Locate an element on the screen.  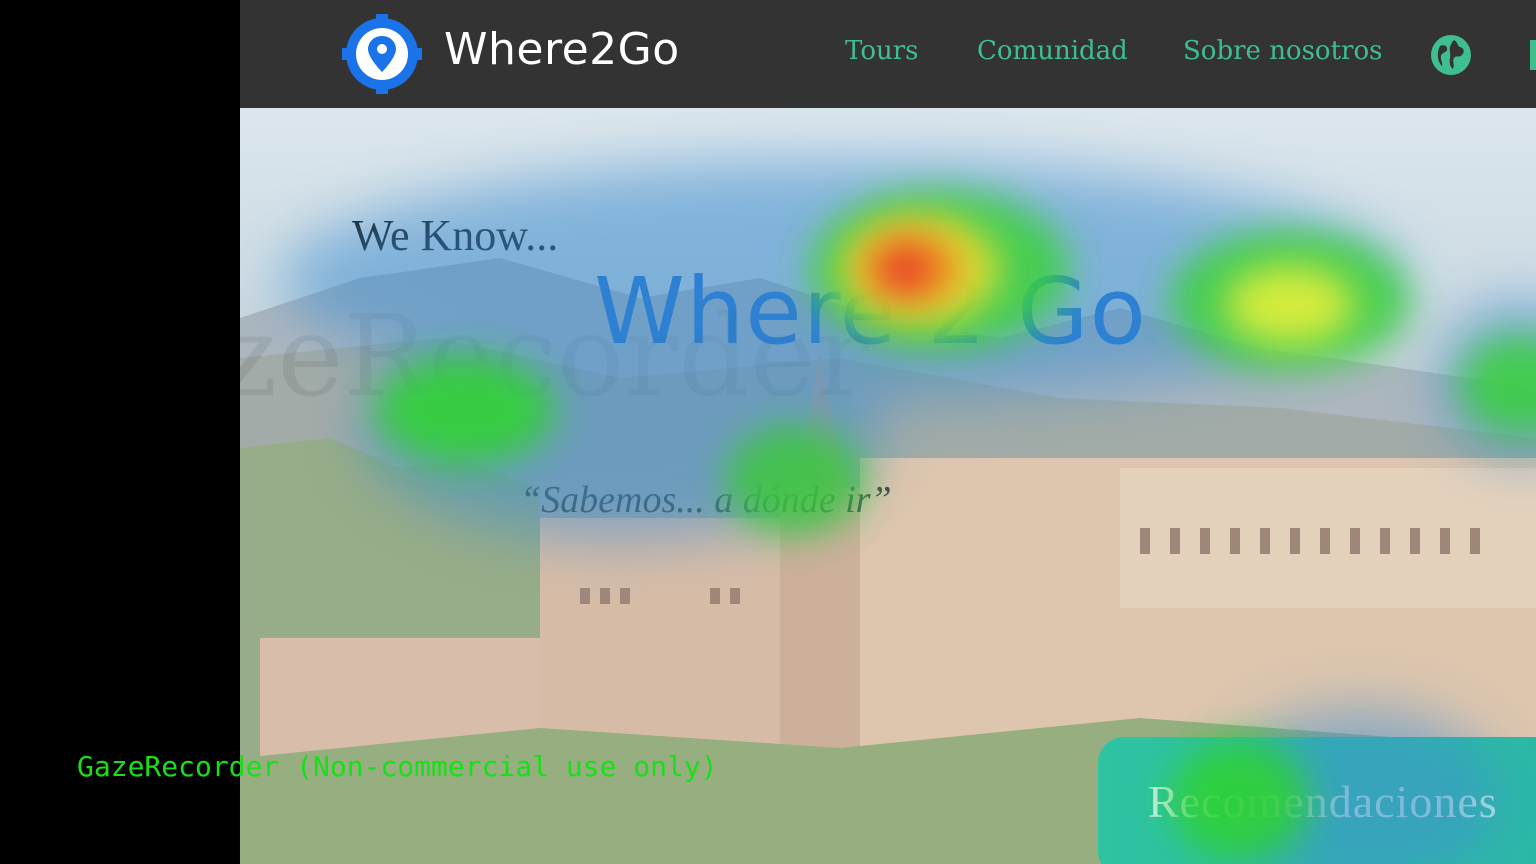
top-navbar: Where2Go Tours Comunidad Sobre nosotros is located at coordinates (888, 54).